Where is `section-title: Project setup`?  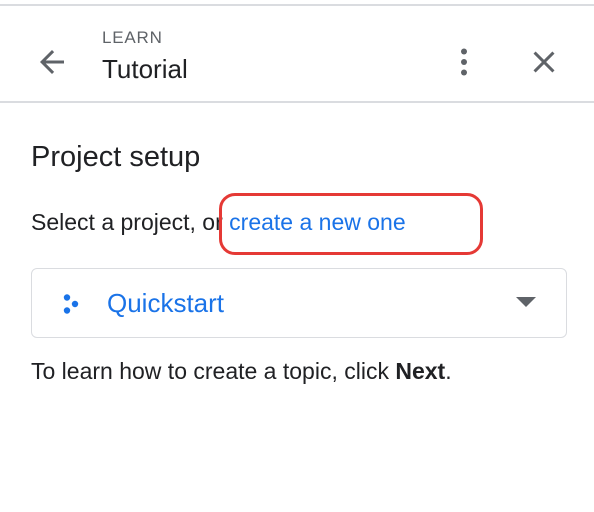 section-title: Project setup is located at coordinates (116, 157).